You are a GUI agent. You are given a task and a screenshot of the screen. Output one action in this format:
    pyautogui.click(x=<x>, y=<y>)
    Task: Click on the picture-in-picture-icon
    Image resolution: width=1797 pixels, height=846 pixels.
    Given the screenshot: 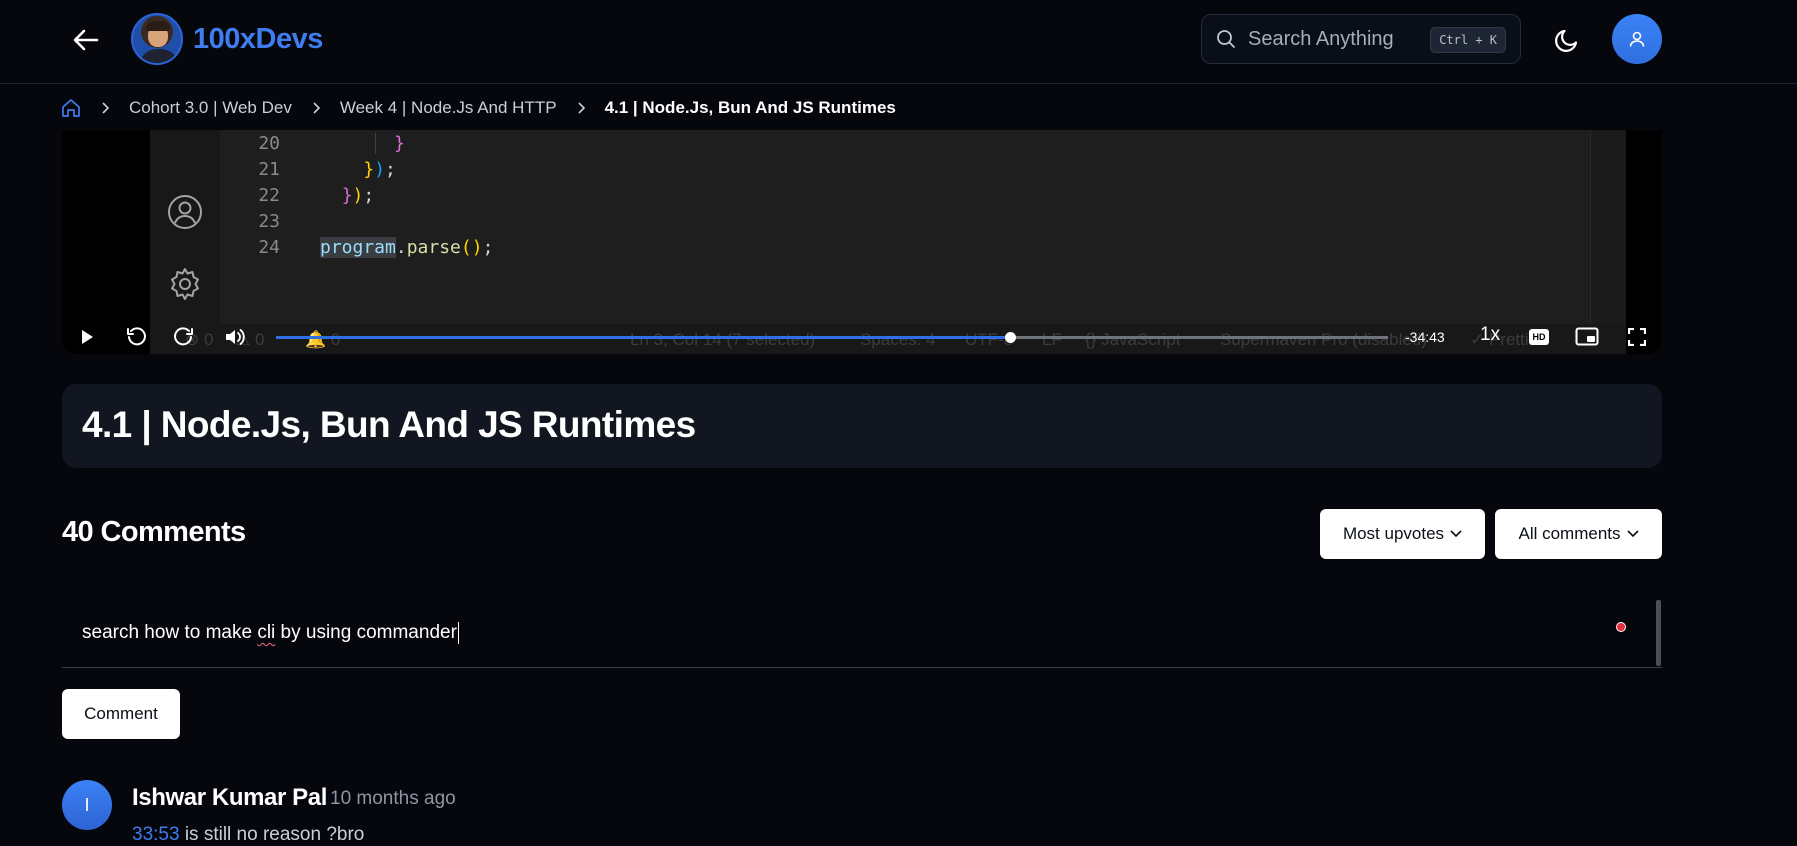 What is the action you would take?
    pyautogui.click(x=1587, y=337)
    